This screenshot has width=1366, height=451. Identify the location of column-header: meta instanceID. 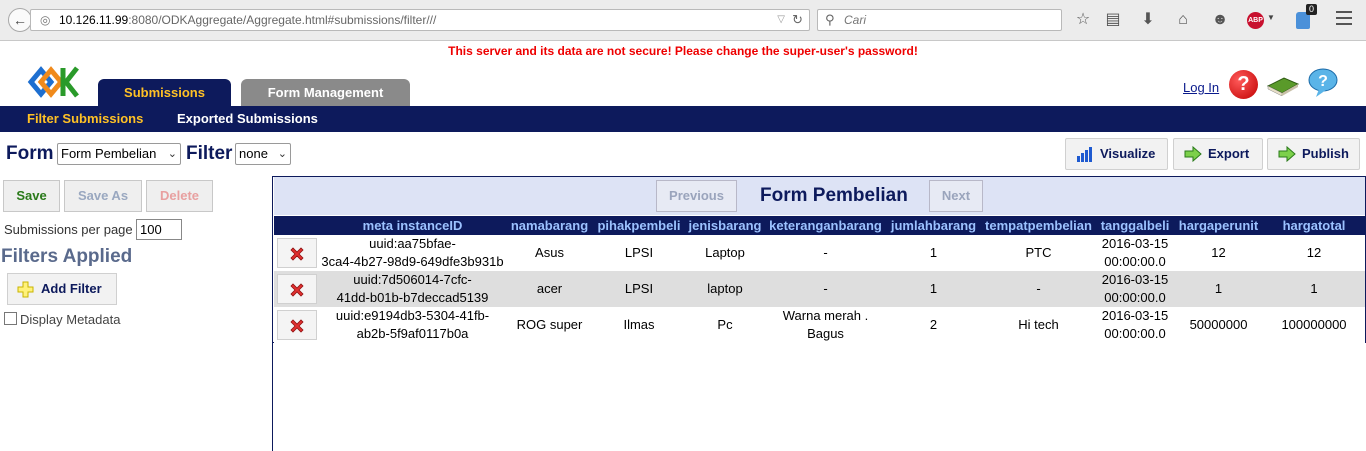
(412, 225).